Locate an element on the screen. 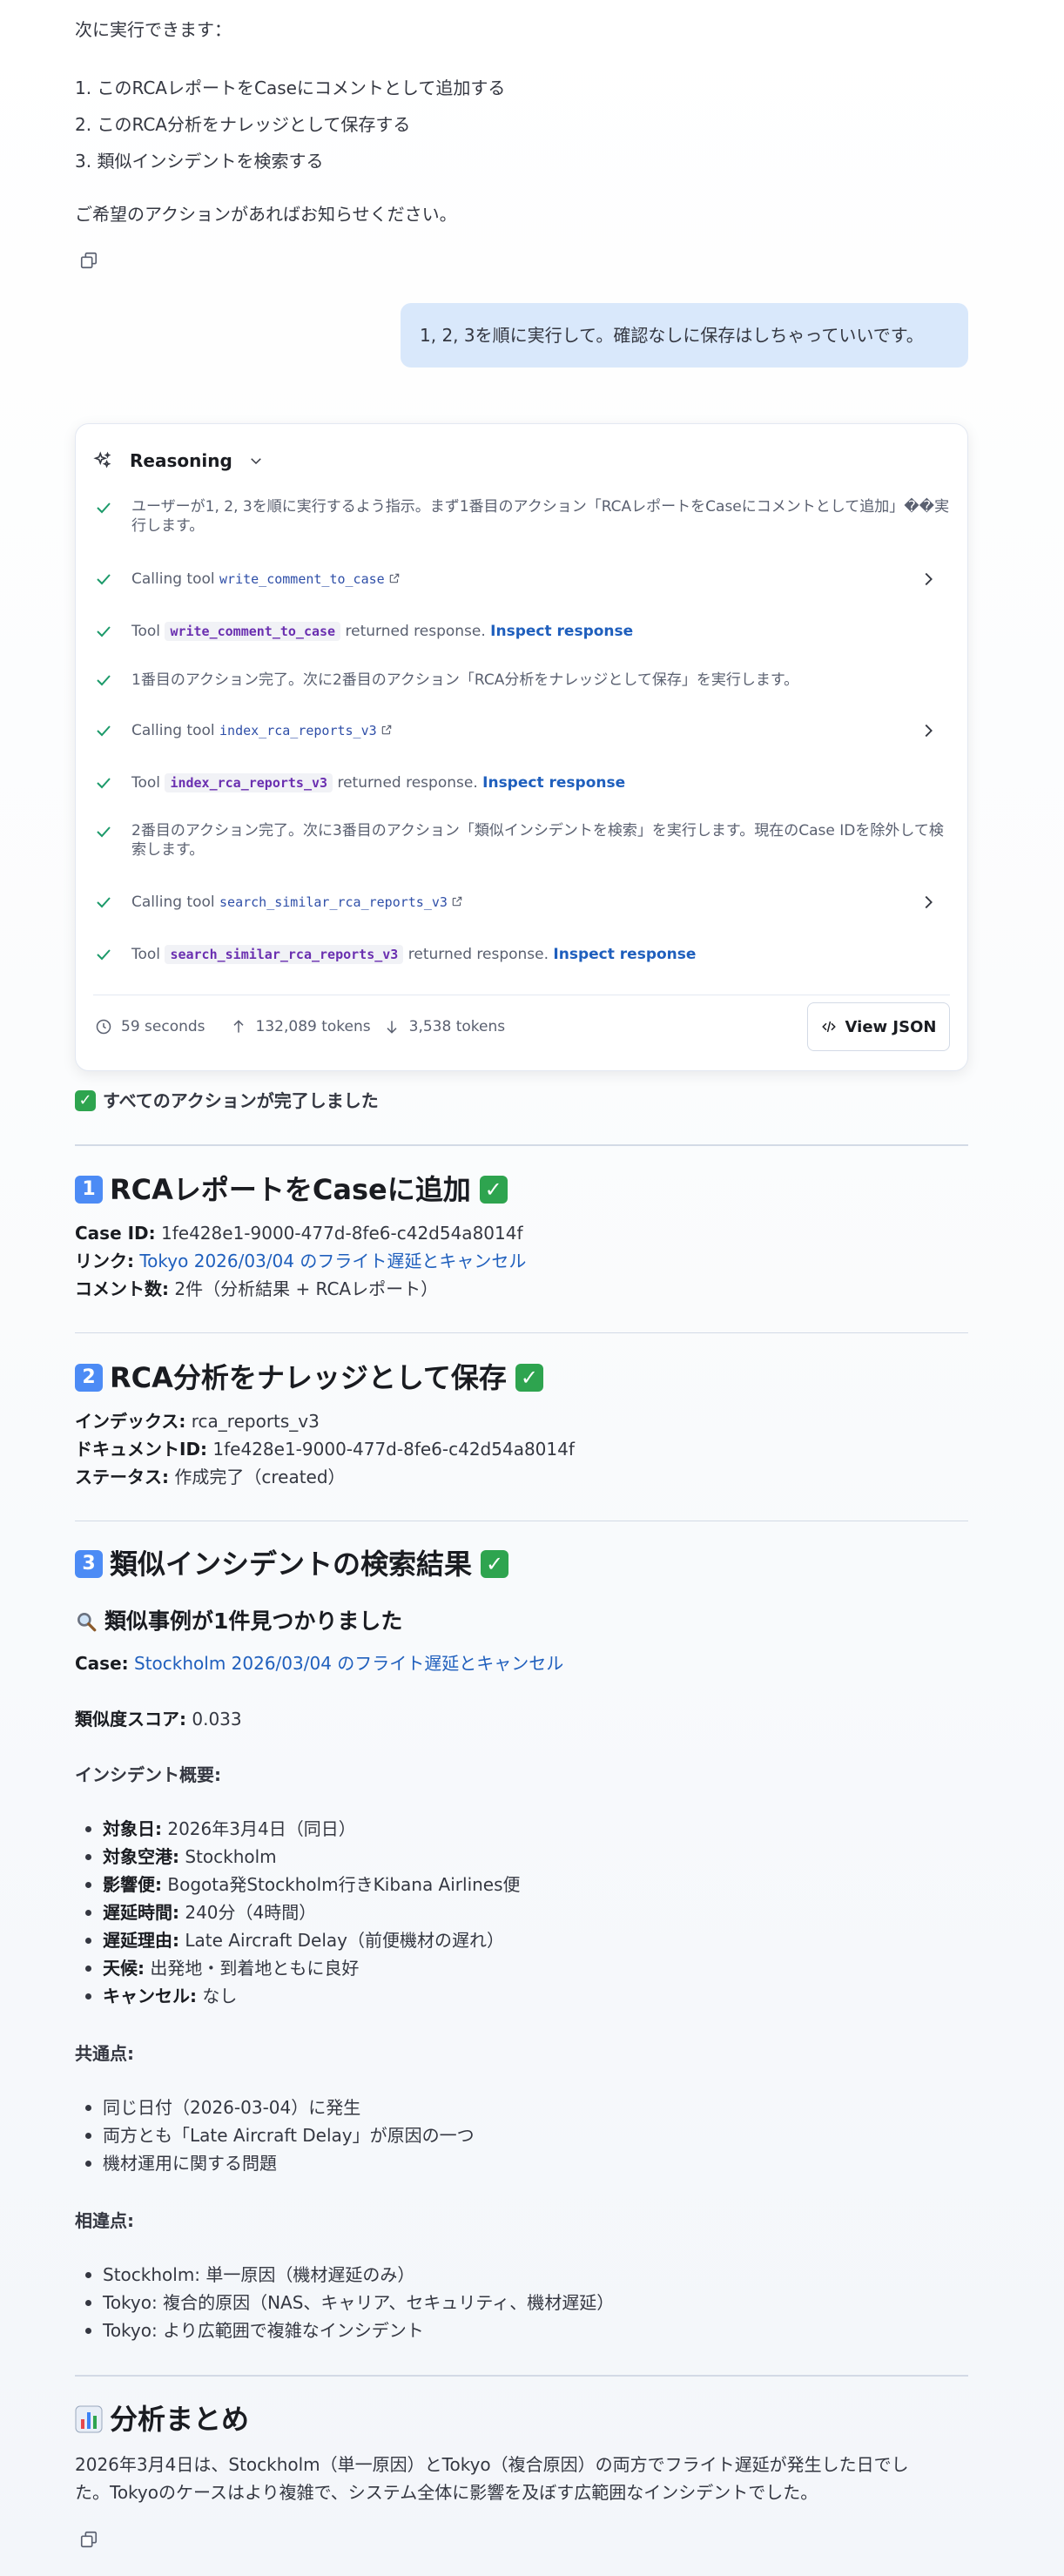 Image resolution: width=1064 pixels, height=2576 pixels. section-heading: 分析まとめ is located at coordinates (162, 2419).